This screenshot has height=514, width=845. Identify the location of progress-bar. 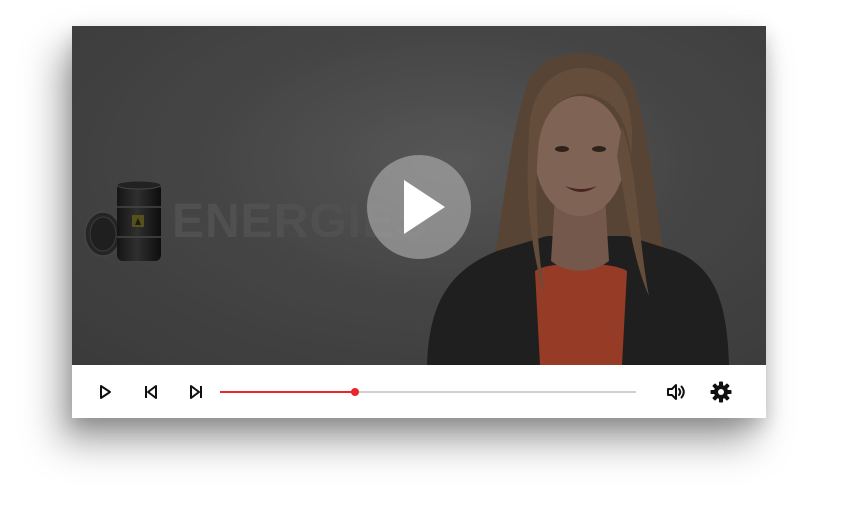
(428, 392).